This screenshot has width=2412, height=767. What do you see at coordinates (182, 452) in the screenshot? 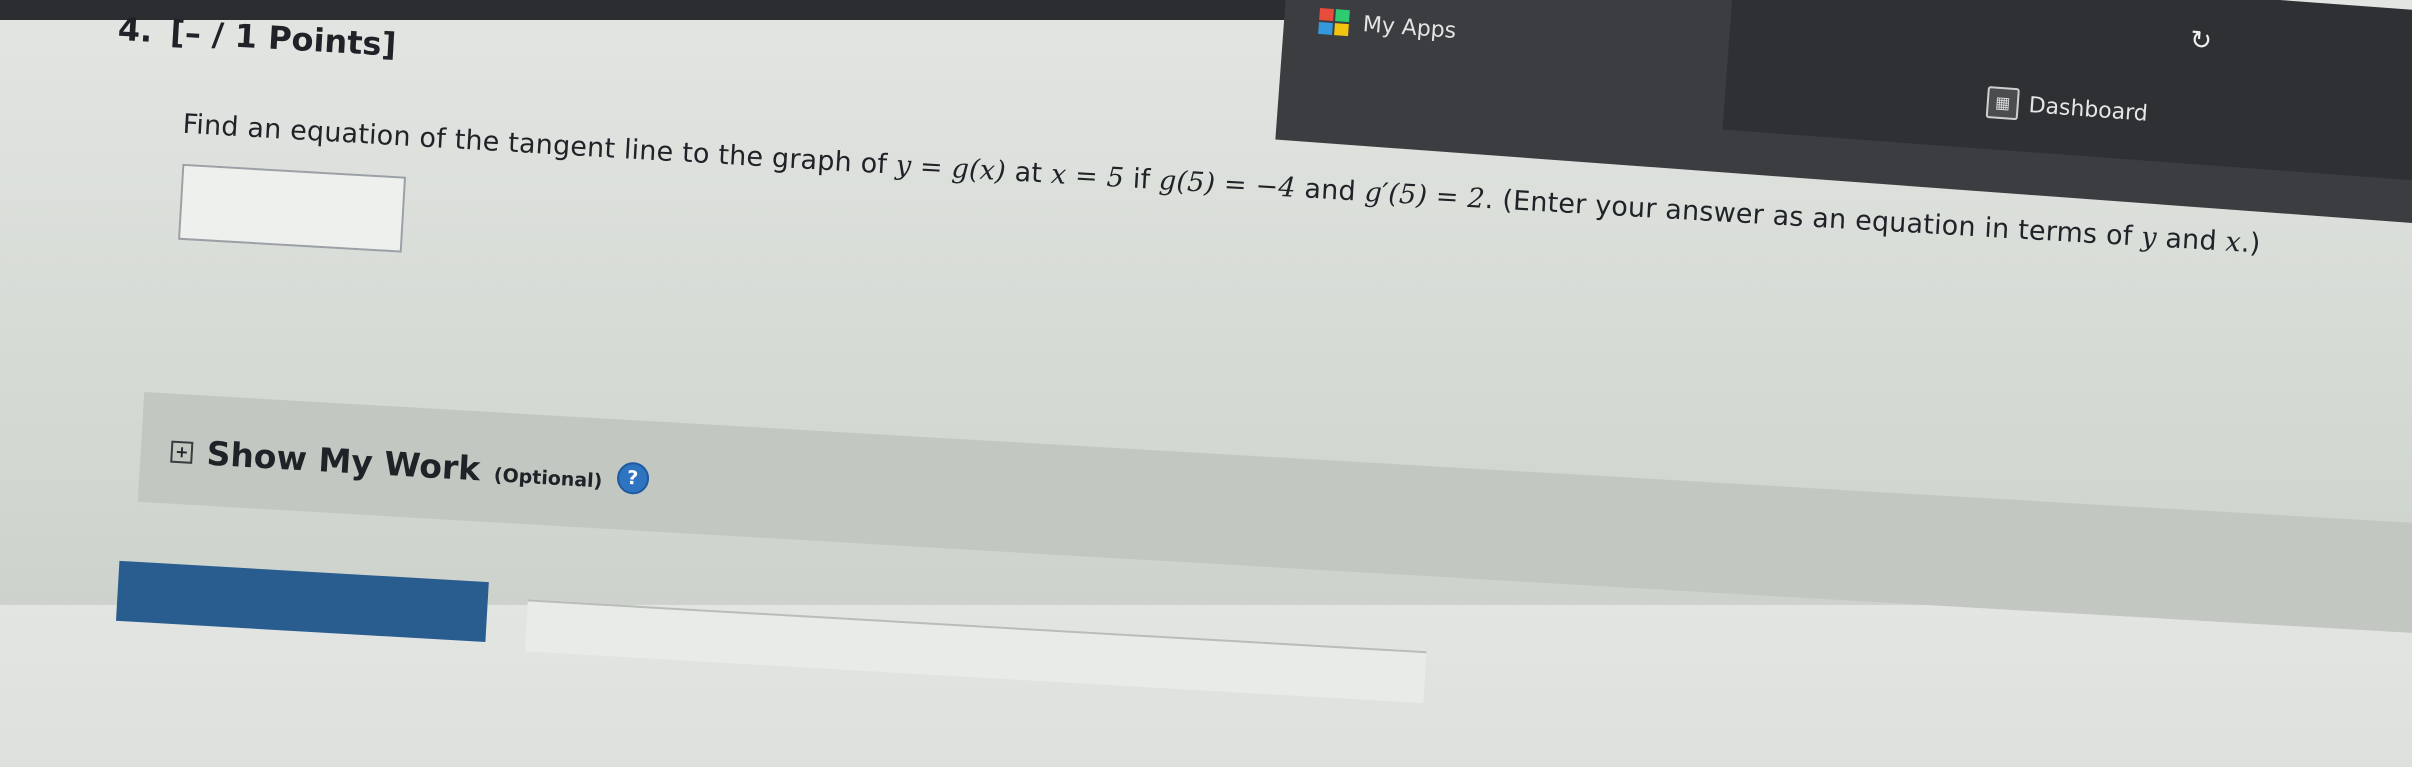
I see `expand-plus-icon: +` at bounding box center [182, 452].